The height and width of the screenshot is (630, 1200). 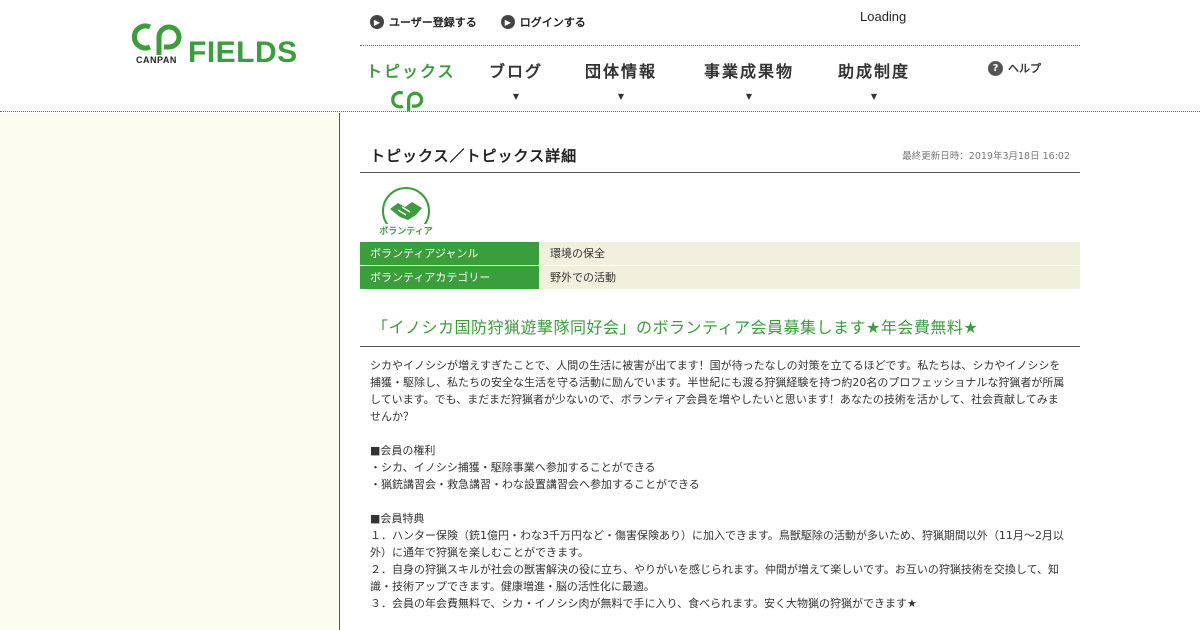 What do you see at coordinates (749, 71) in the screenshot?
I see `nav-item-label: 事業成果物` at bounding box center [749, 71].